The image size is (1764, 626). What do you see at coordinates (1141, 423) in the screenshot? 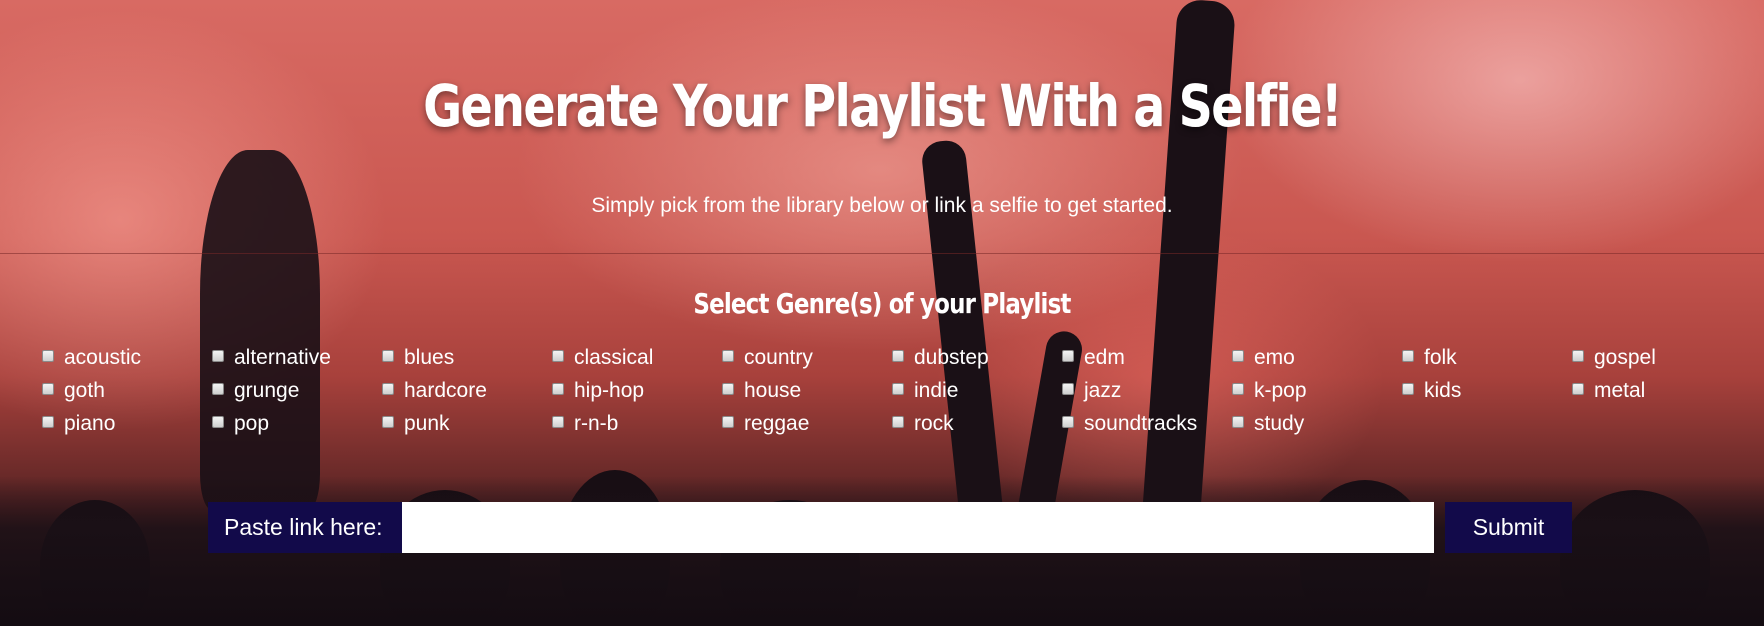
I see `genre-label: soundtracks` at bounding box center [1141, 423].